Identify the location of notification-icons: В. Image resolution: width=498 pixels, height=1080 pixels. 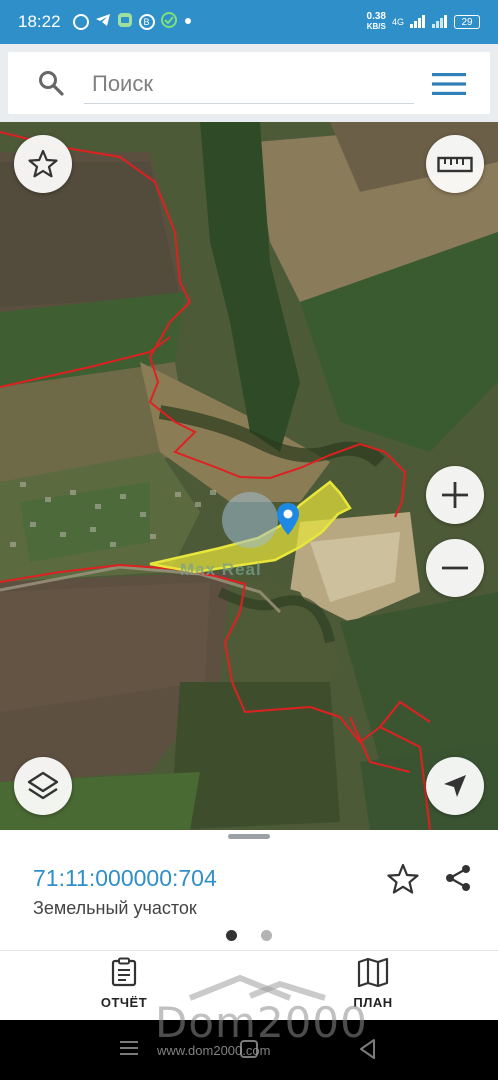
(132, 22).